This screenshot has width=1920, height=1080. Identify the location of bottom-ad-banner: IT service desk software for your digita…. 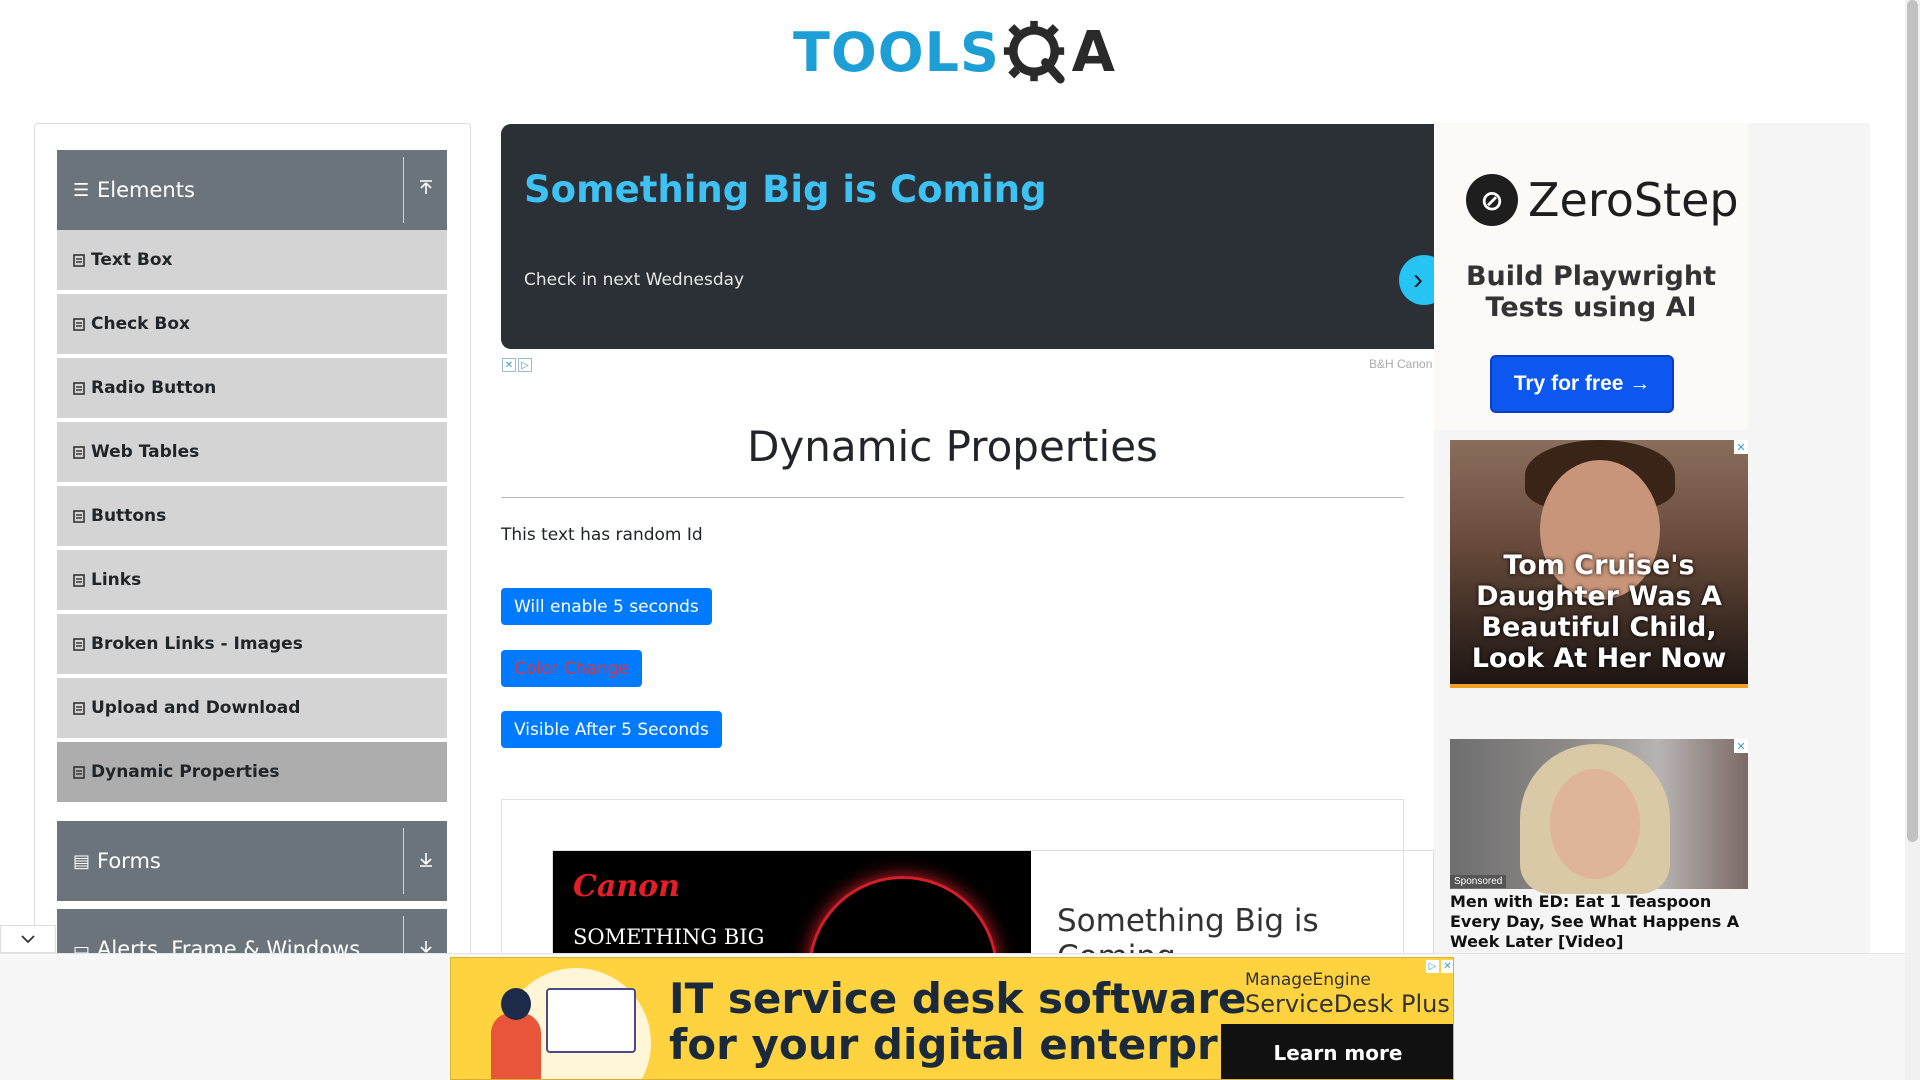
(952, 1018).